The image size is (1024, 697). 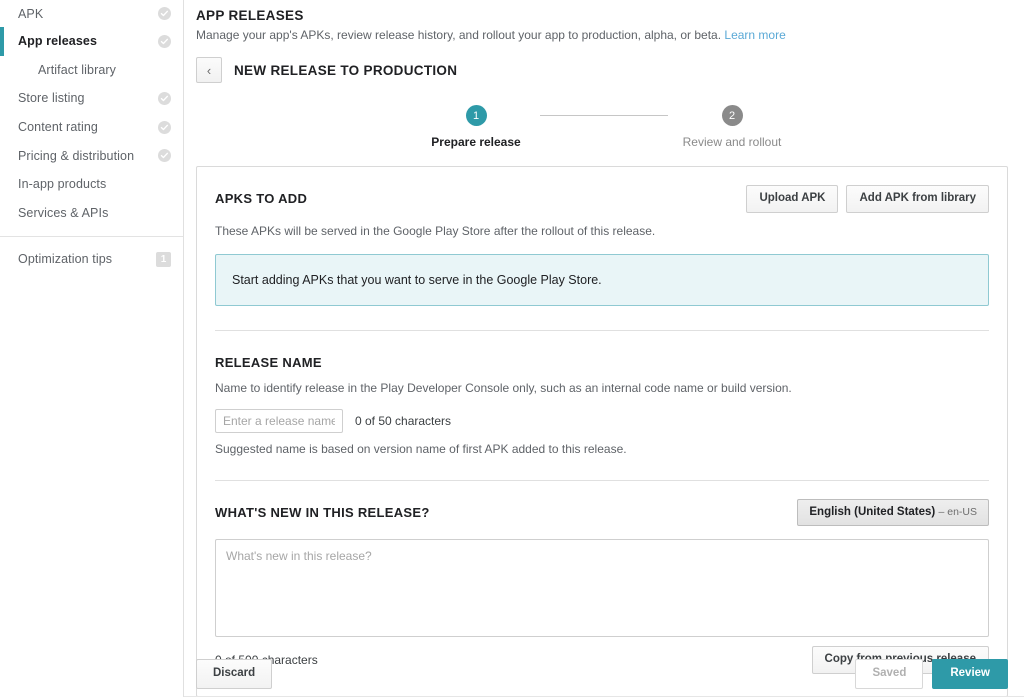 What do you see at coordinates (476, 142) in the screenshot?
I see `stepper-step-label: Prepare release` at bounding box center [476, 142].